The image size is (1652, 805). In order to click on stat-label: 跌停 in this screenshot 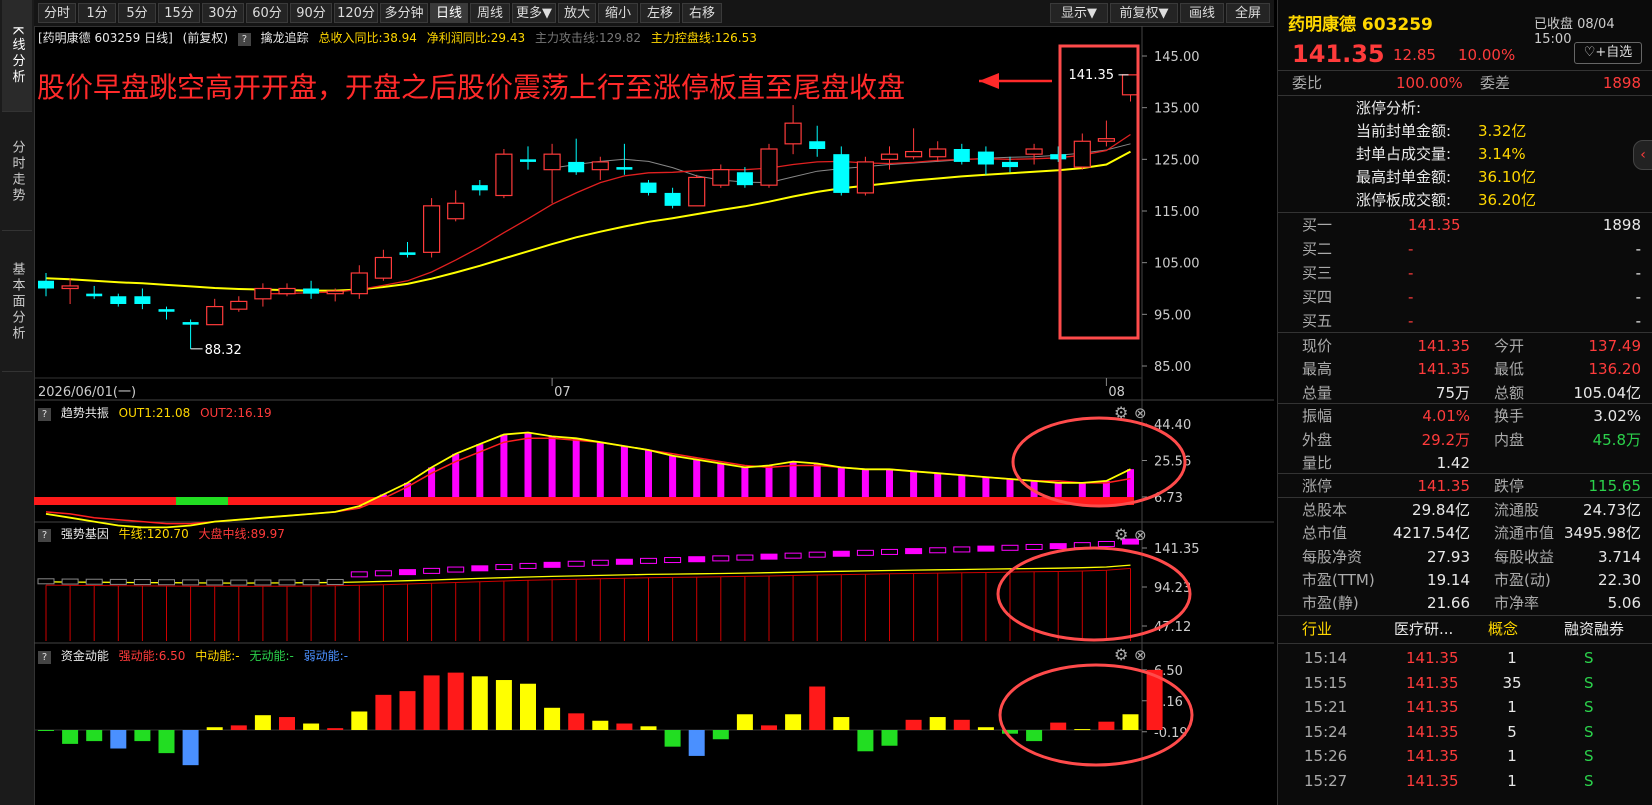, I will do `click(1509, 486)`.